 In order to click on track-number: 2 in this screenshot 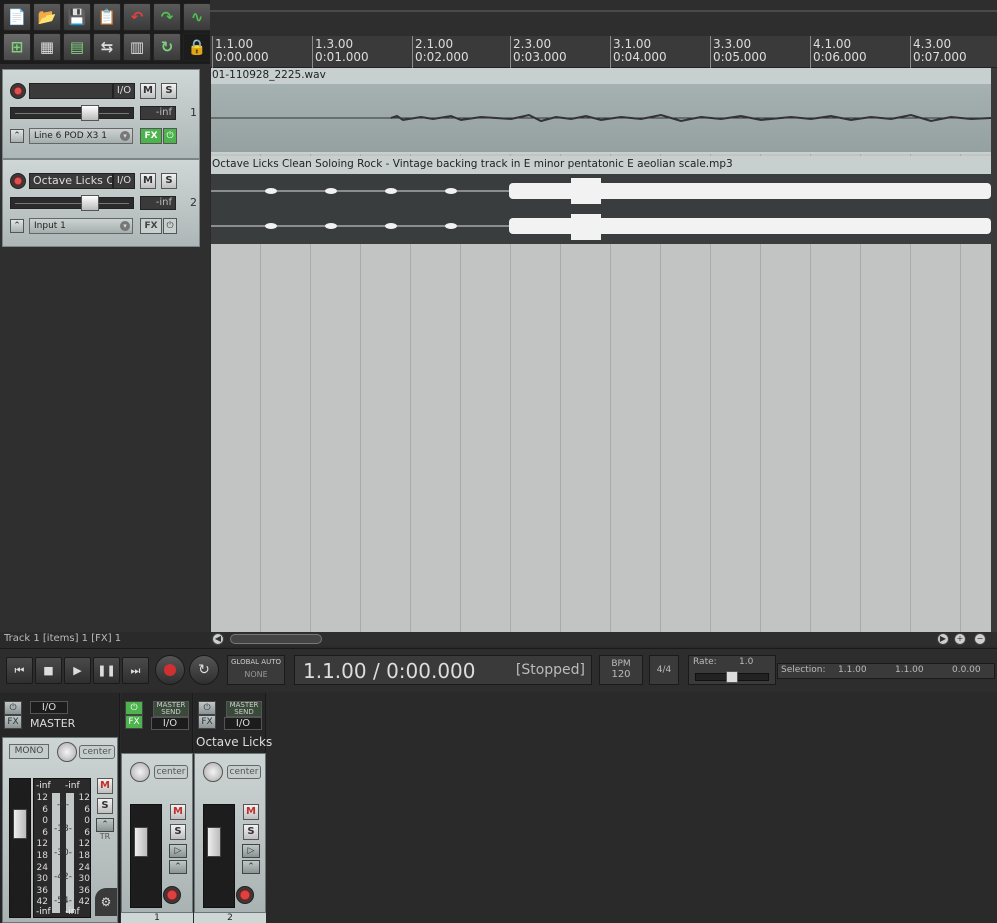, I will do `click(193, 202)`.